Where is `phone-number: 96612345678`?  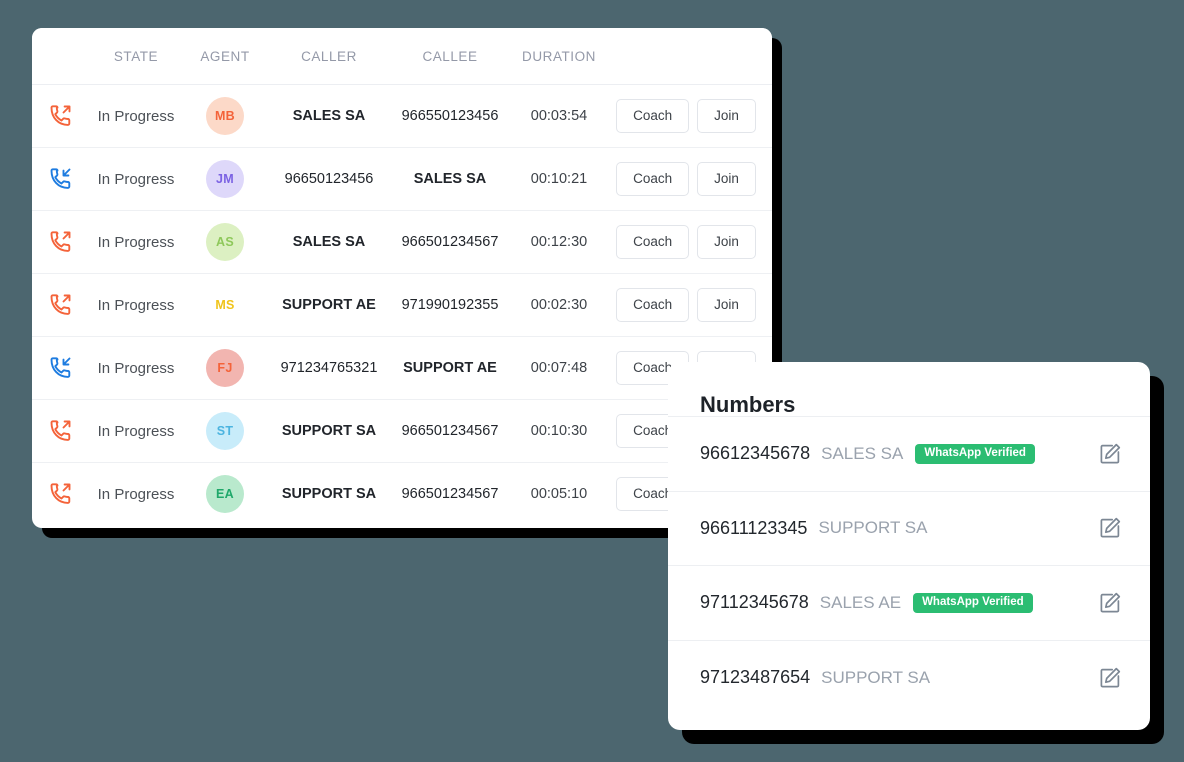 phone-number: 96612345678 is located at coordinates (755, 453).